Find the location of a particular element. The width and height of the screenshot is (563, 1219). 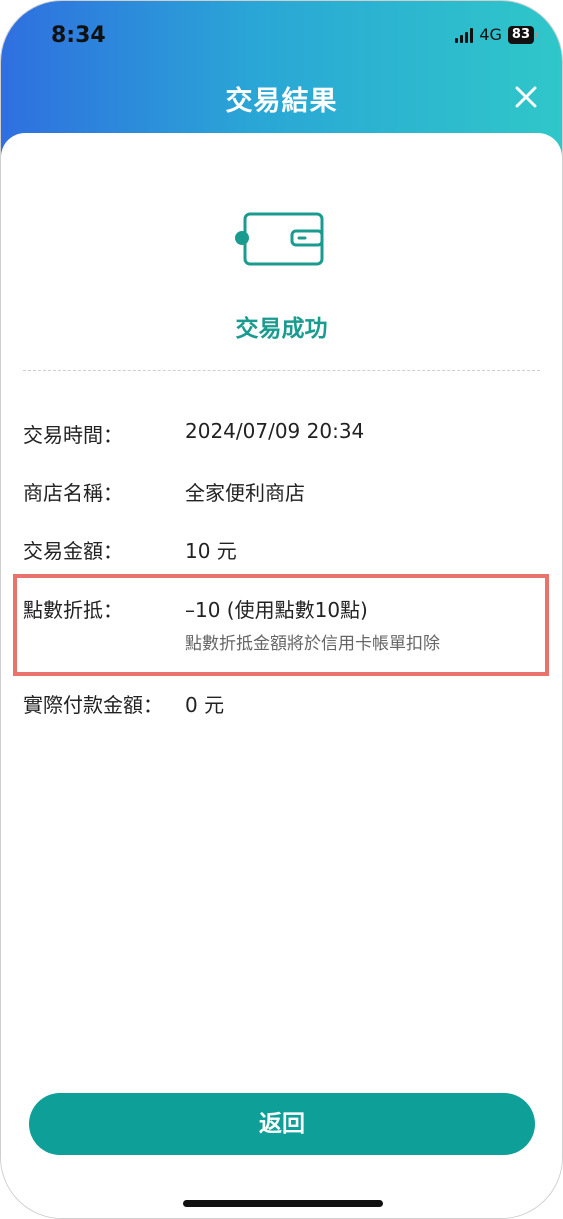

detail-value: 2024/07/09 20:34 is located at coordinates (275, 431).